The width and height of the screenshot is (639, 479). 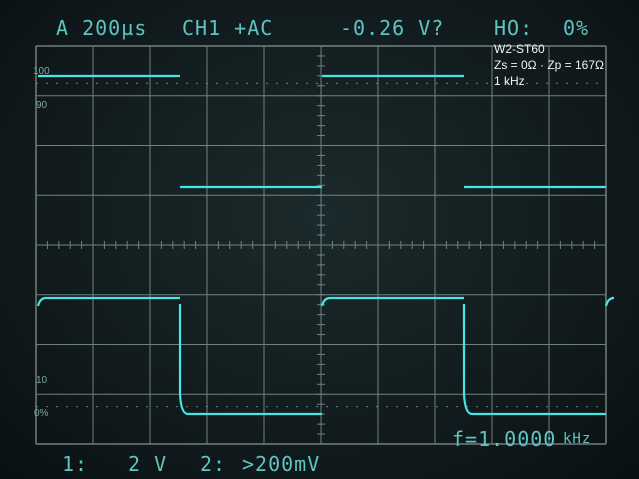 I want to click on ch1-label: 1:, so click(x=75, y=464).